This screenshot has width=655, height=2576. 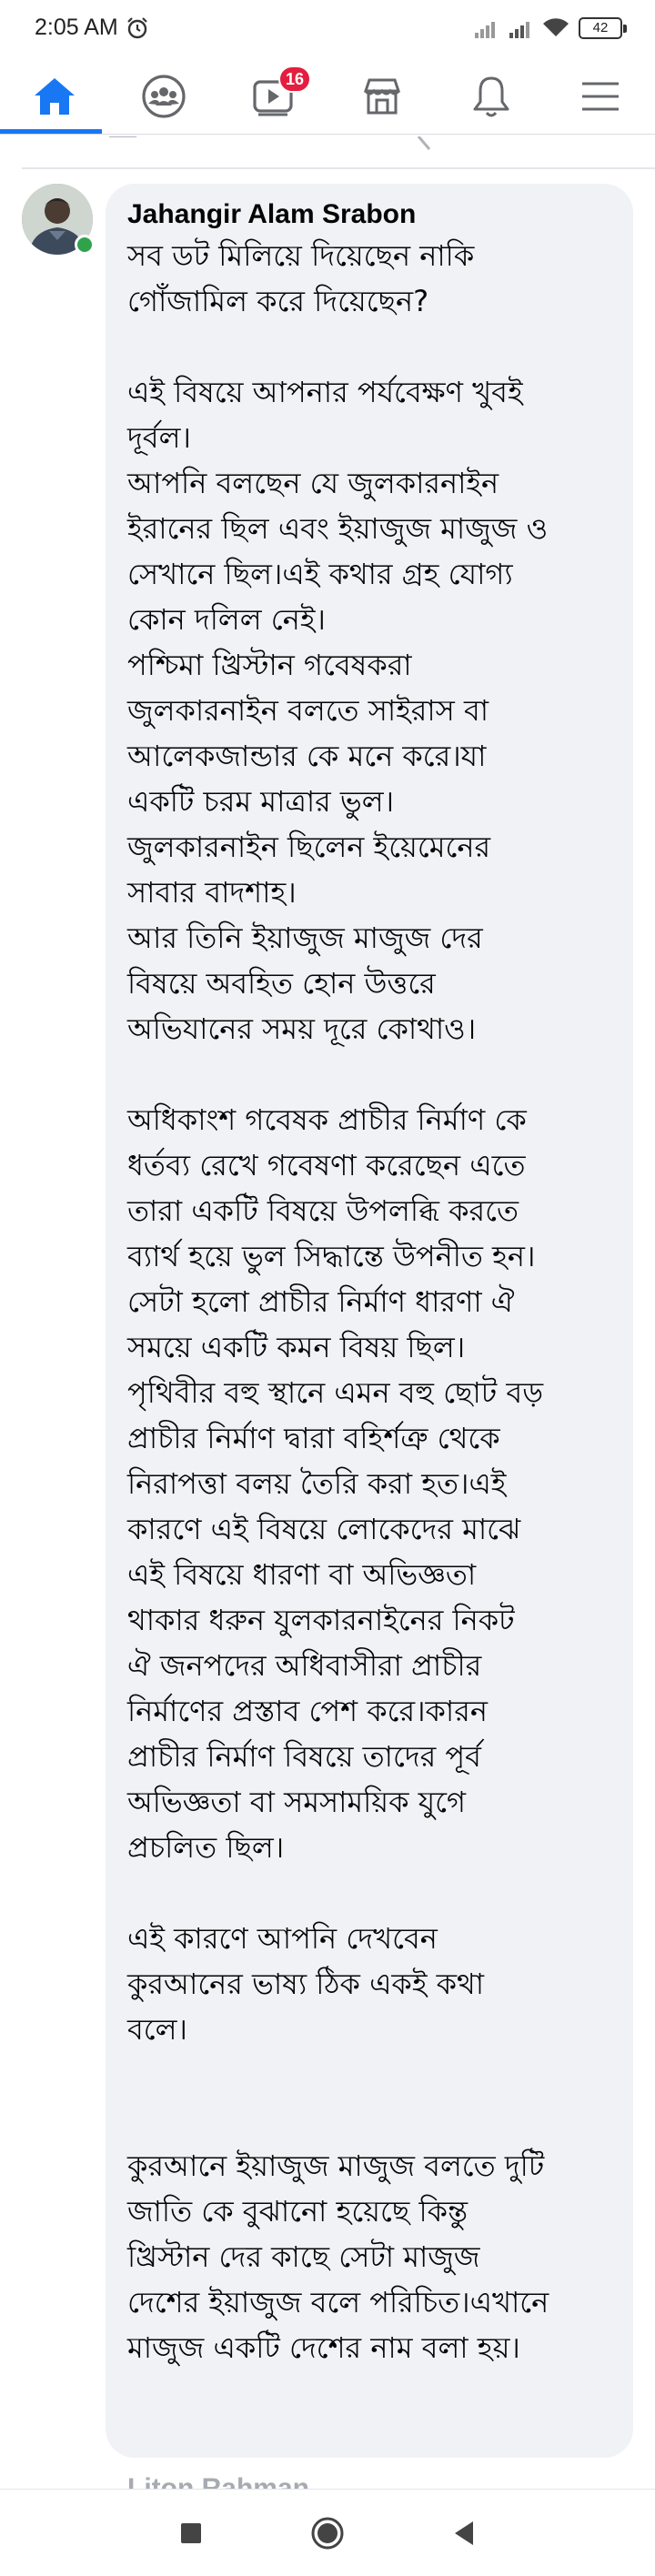 I want to click on recents-button, so click(x=192, y=2533).